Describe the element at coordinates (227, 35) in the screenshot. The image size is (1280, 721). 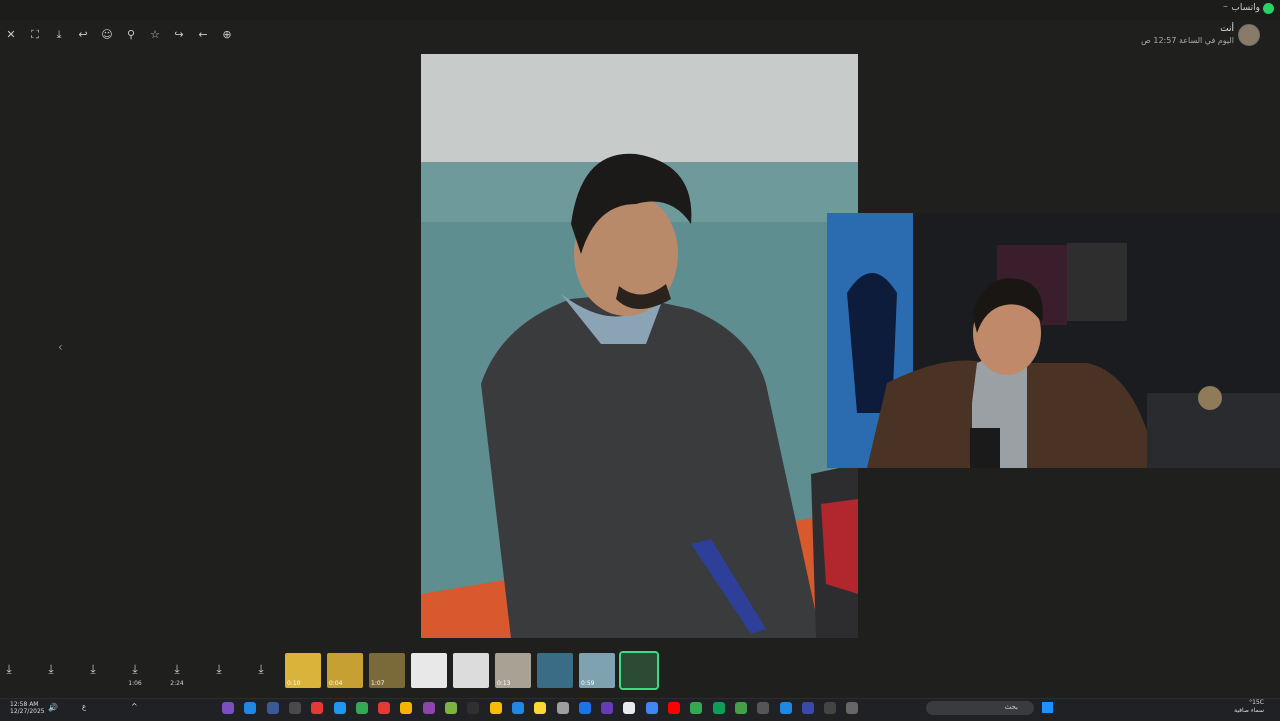
I see `zoom-in-icon: ⊕` at that location.